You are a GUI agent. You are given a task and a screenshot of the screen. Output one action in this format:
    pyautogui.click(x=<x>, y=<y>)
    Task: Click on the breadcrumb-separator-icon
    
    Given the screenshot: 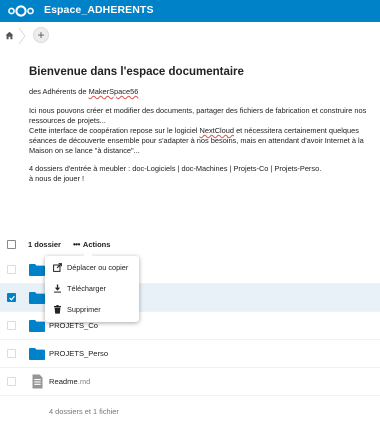 What is the action you would take?
    pyautogui.click(x=22, y=36)
    